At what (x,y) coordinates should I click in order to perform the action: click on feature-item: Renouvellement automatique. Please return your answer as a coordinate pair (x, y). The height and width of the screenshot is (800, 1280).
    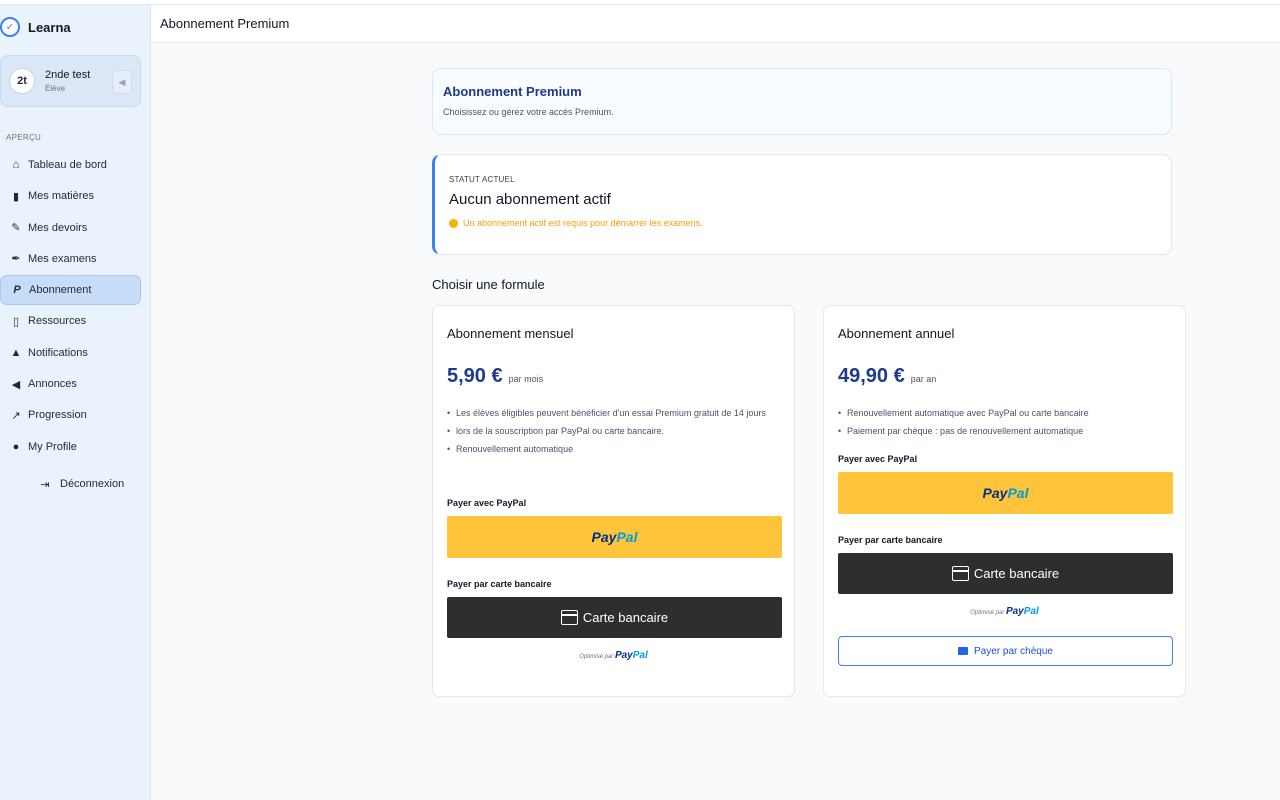
    Looking at the image, I should click on (613, 449).